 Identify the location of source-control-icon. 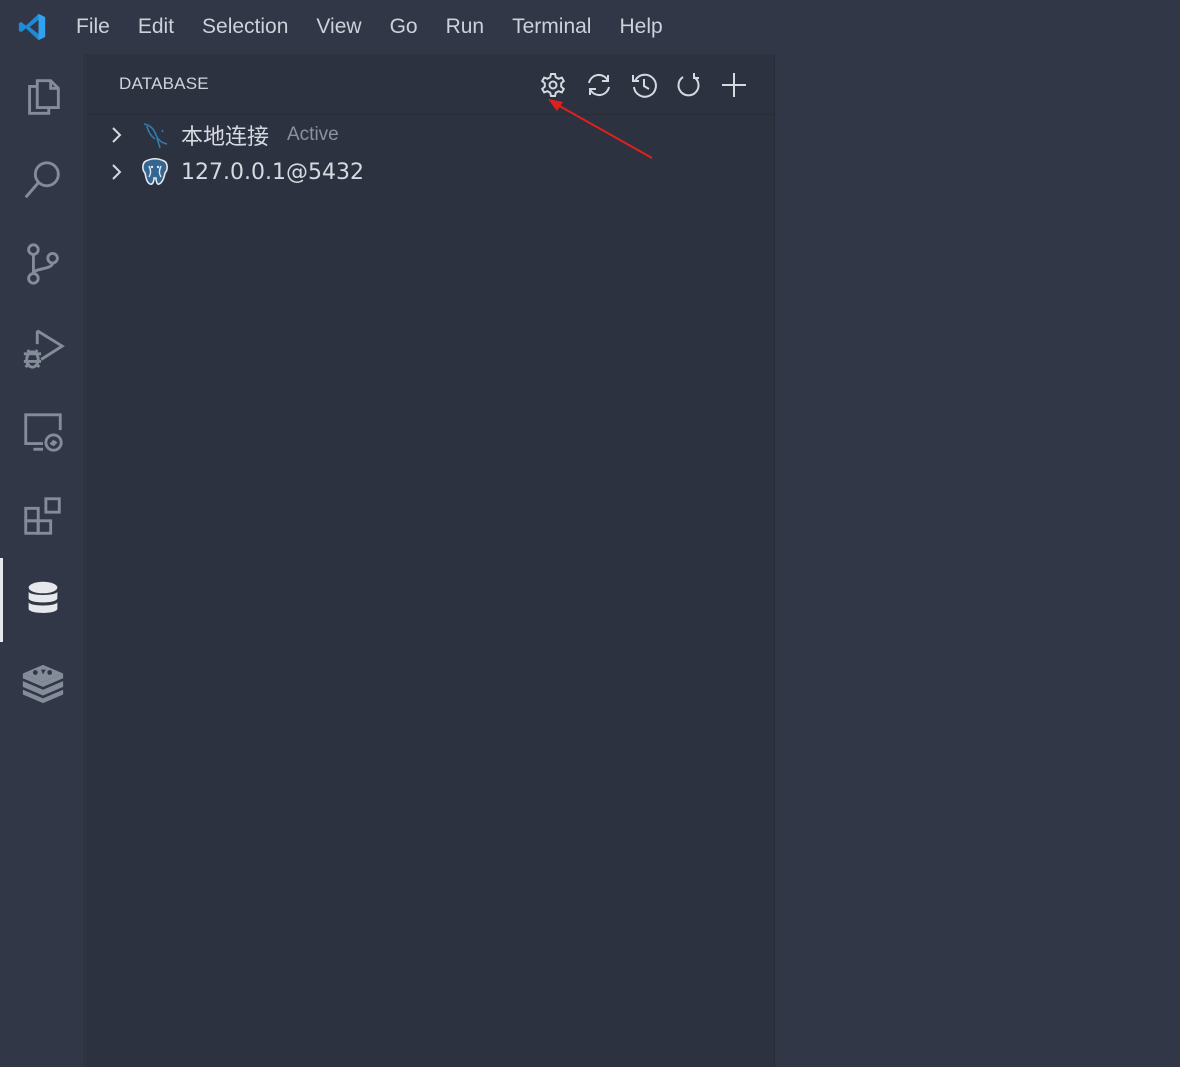
(42, 264).